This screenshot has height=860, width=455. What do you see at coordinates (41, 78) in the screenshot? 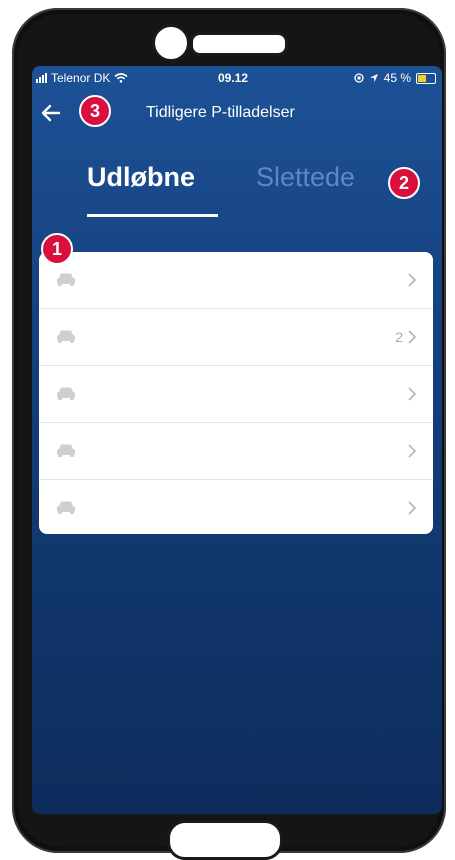
I see `signal-icon` at bounding box center [41, 78].